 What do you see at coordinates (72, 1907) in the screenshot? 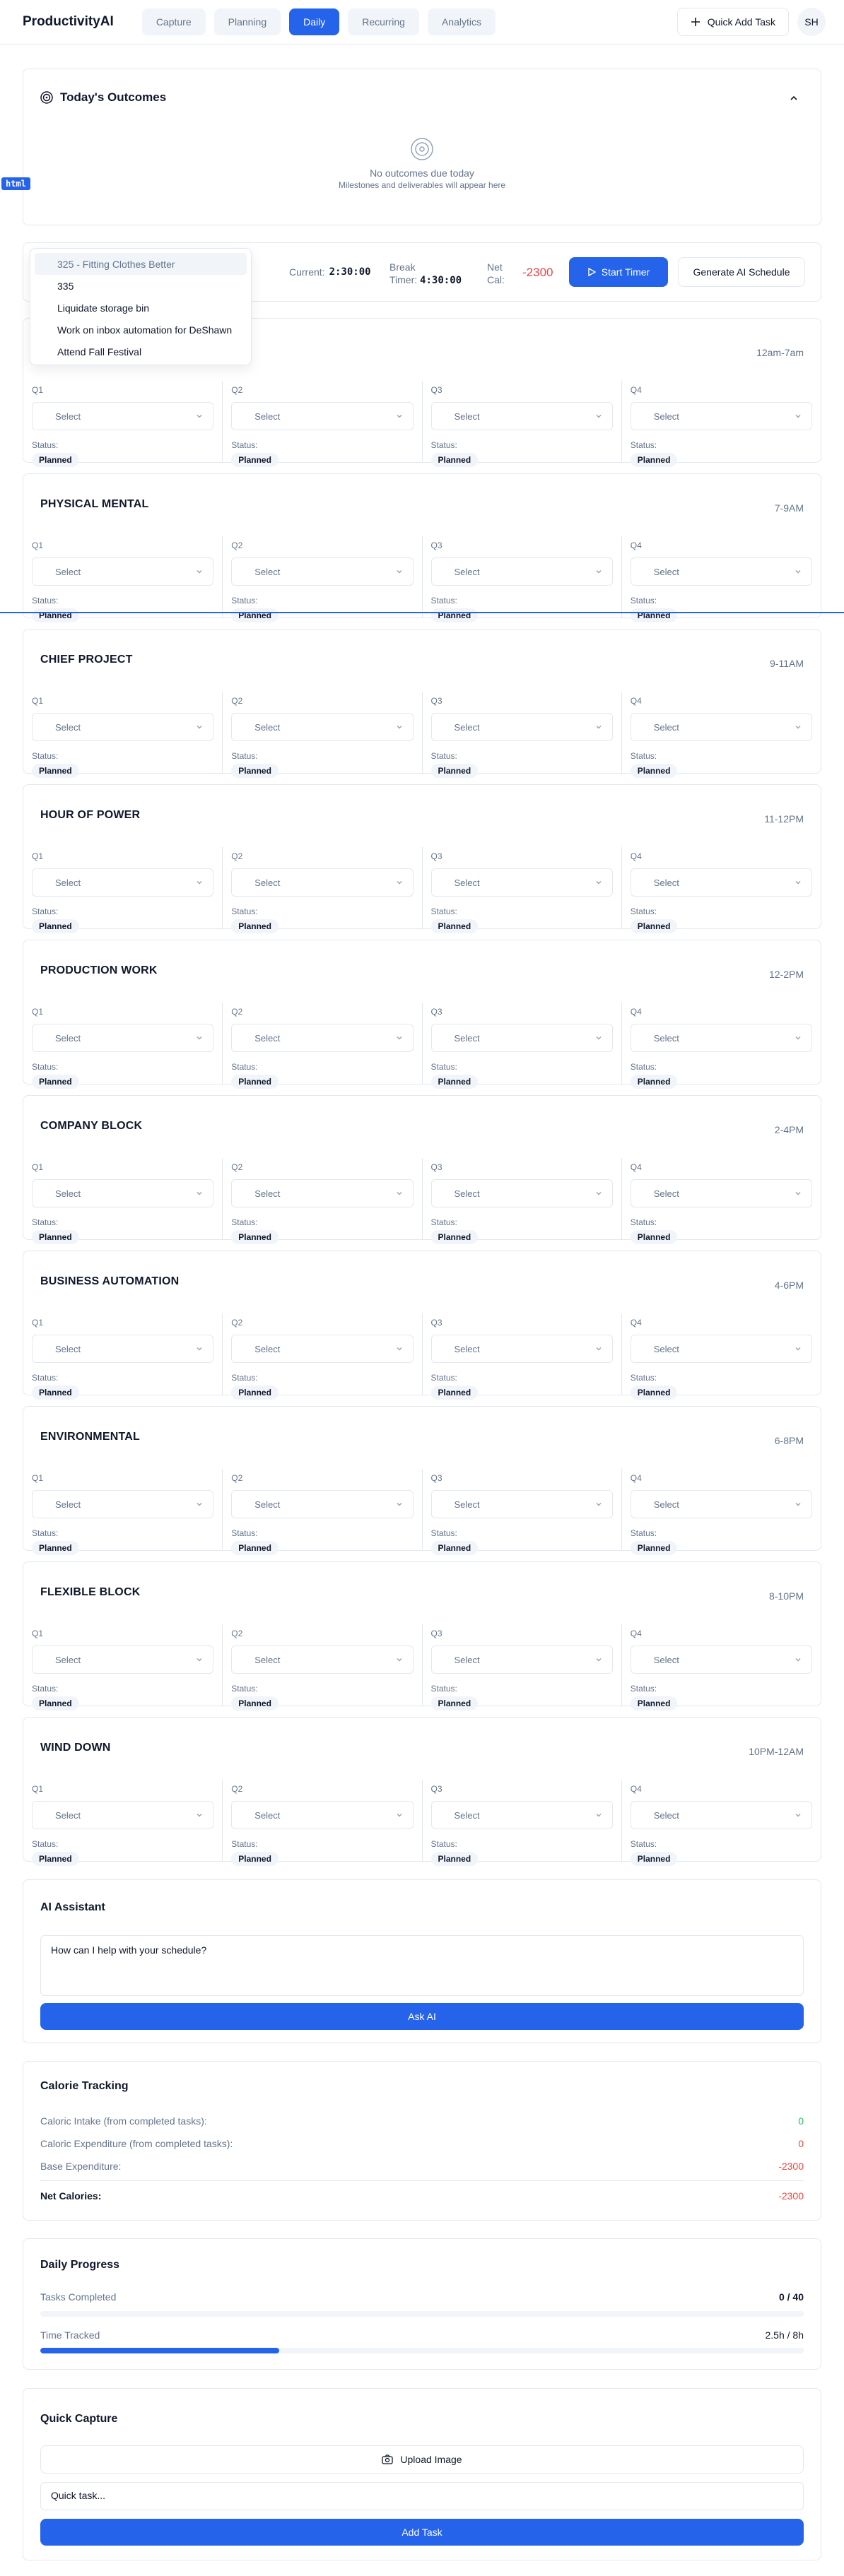
I see `ai-assistant-title: AI Assistant` at bounding box center [72, 1907].